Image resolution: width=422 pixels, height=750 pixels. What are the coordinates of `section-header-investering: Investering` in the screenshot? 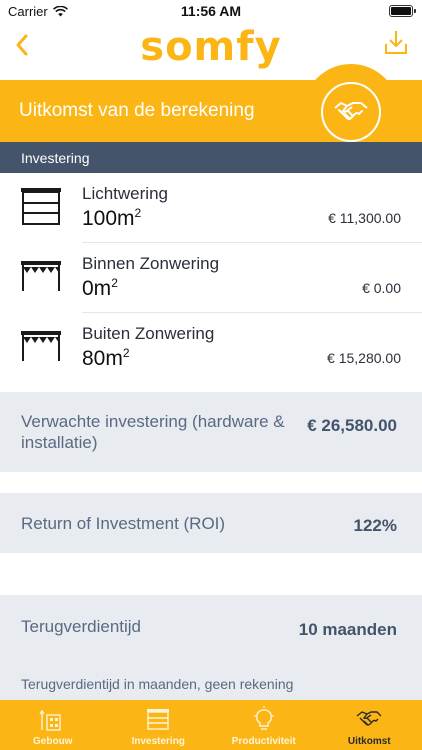 It's located at (211, 157).